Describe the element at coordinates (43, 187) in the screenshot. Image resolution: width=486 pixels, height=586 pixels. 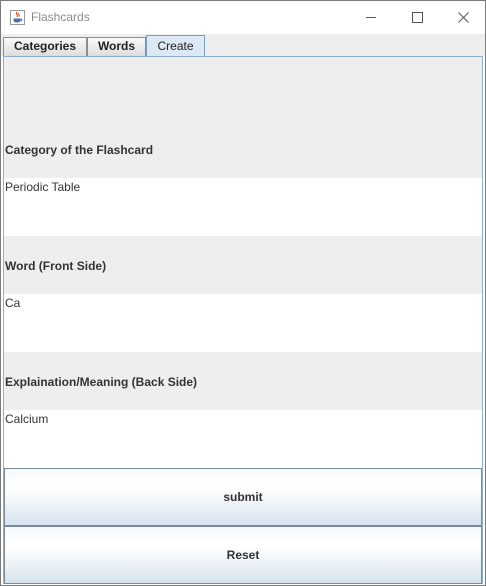
I see `category-value: Periodic Table` at that location.